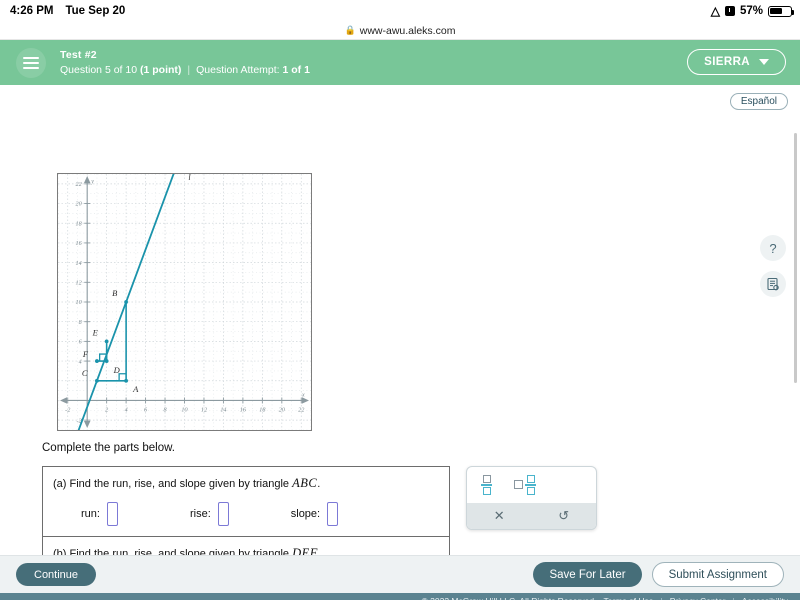  I want to click on y-tick-label-12: 12, so click(79, 283).